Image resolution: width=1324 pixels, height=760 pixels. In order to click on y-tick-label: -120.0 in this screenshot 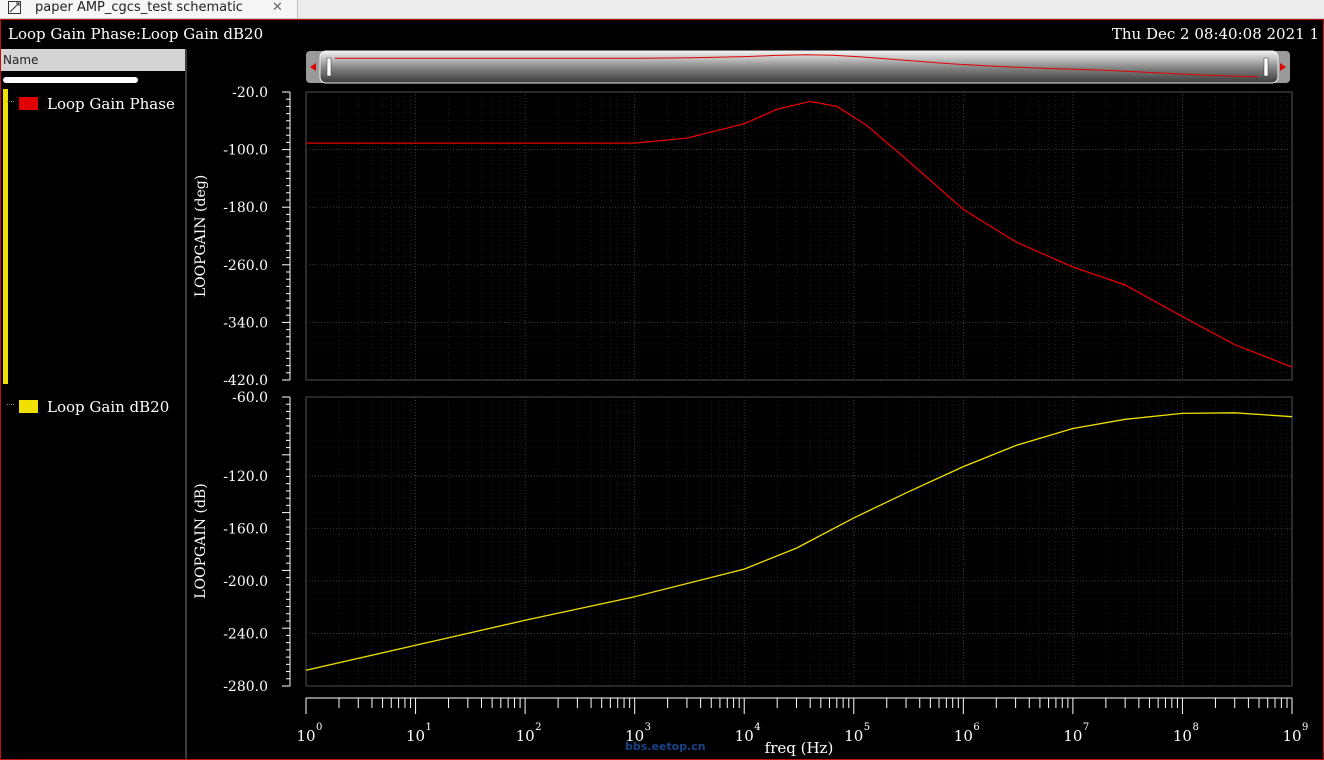, I will do `click(245, 477)`.